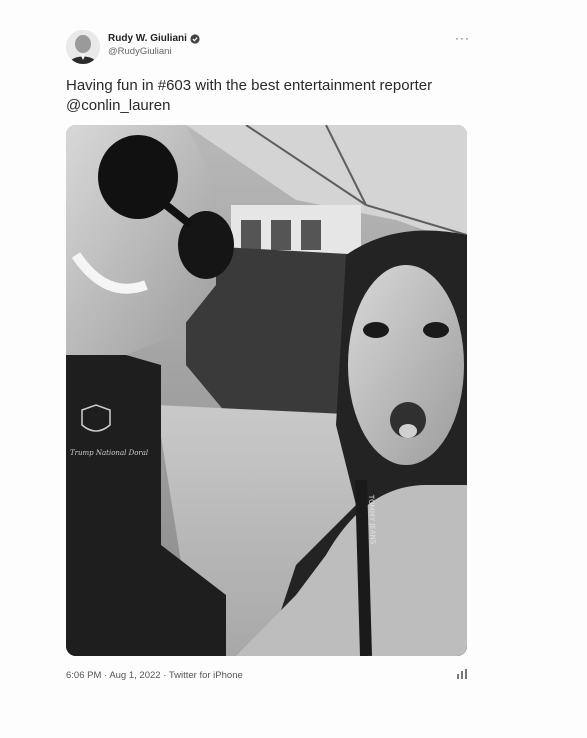 The height and width of the screenshot is (738, 587). What do you see at coordinates (118, 105) in the screenshot?
I see `mention-link: @conlin_lauren` at bounding box center [118, 105].